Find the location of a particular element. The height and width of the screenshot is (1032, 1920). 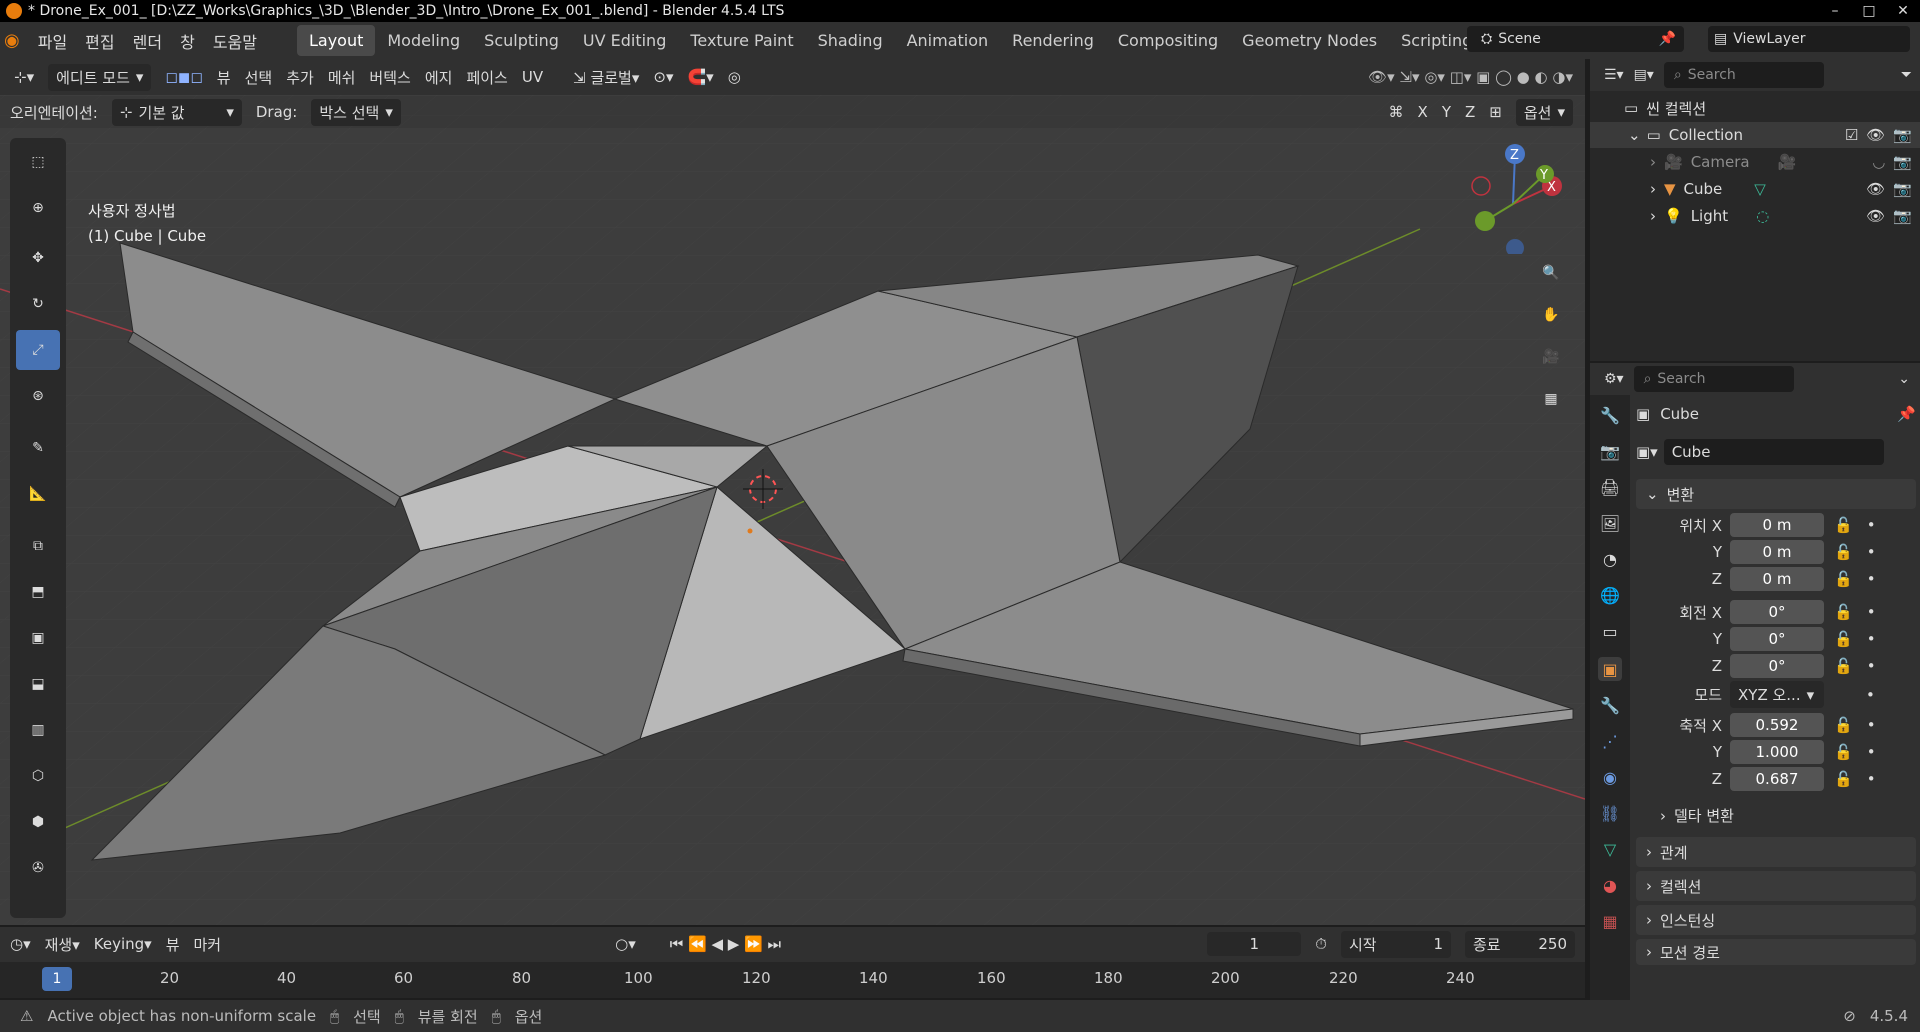

stopwatch-icon: ⏱ is located at coordinates (1321, 944).